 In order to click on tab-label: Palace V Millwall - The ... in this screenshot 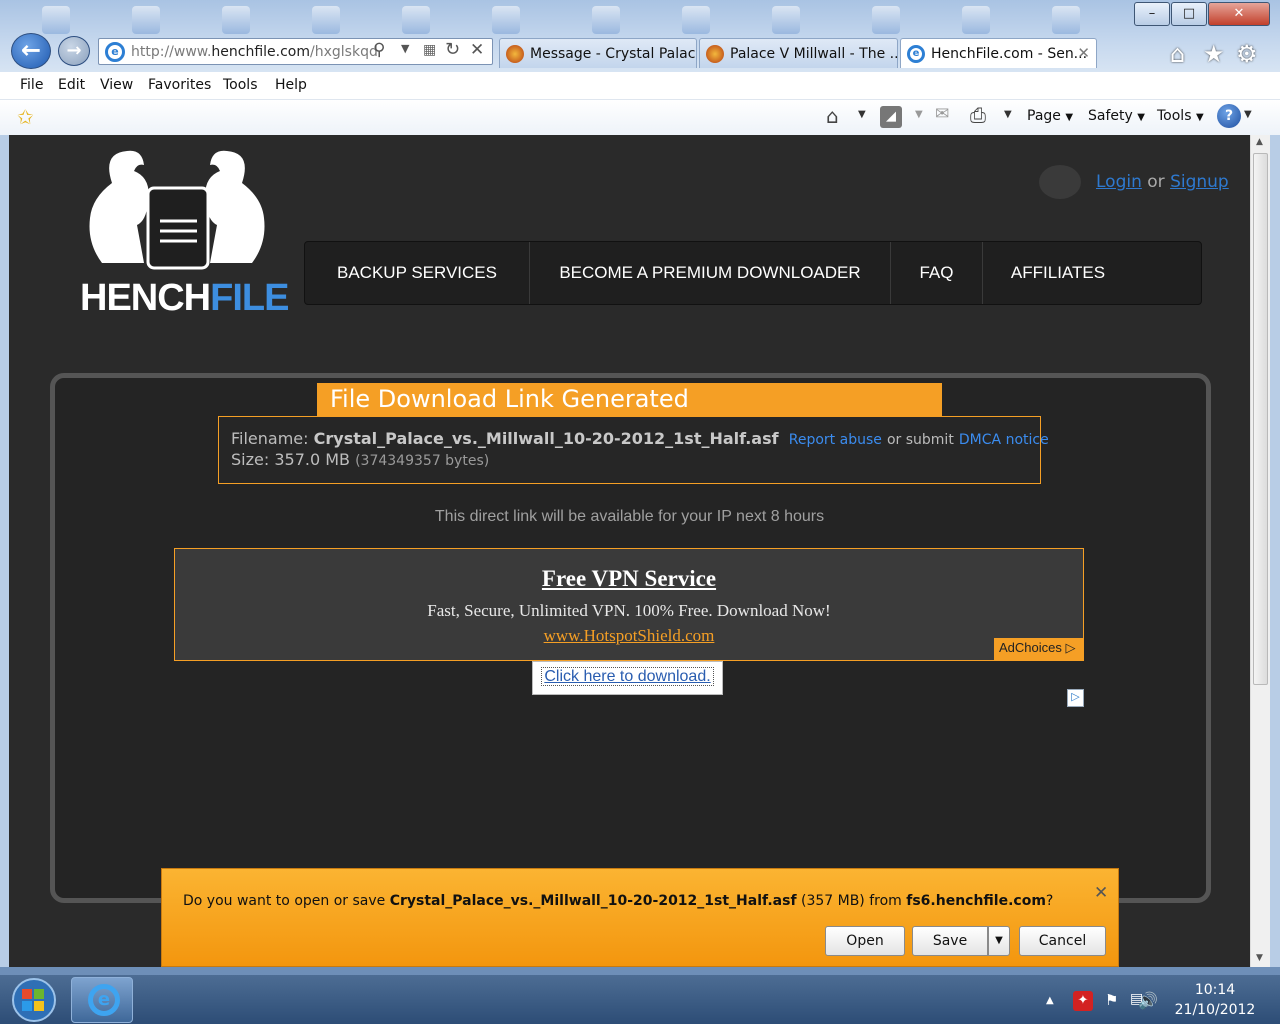, I will do `click(814, 54)`.